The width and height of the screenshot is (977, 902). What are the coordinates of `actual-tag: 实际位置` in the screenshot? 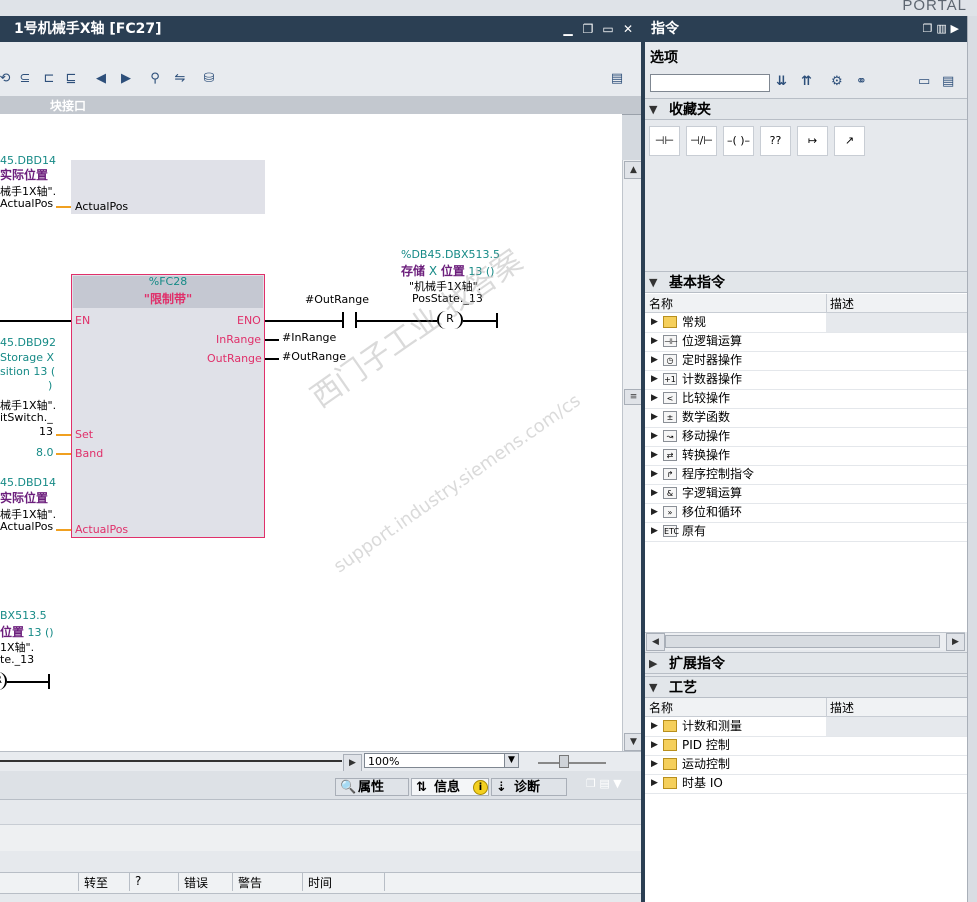 It's located at (24, 498).